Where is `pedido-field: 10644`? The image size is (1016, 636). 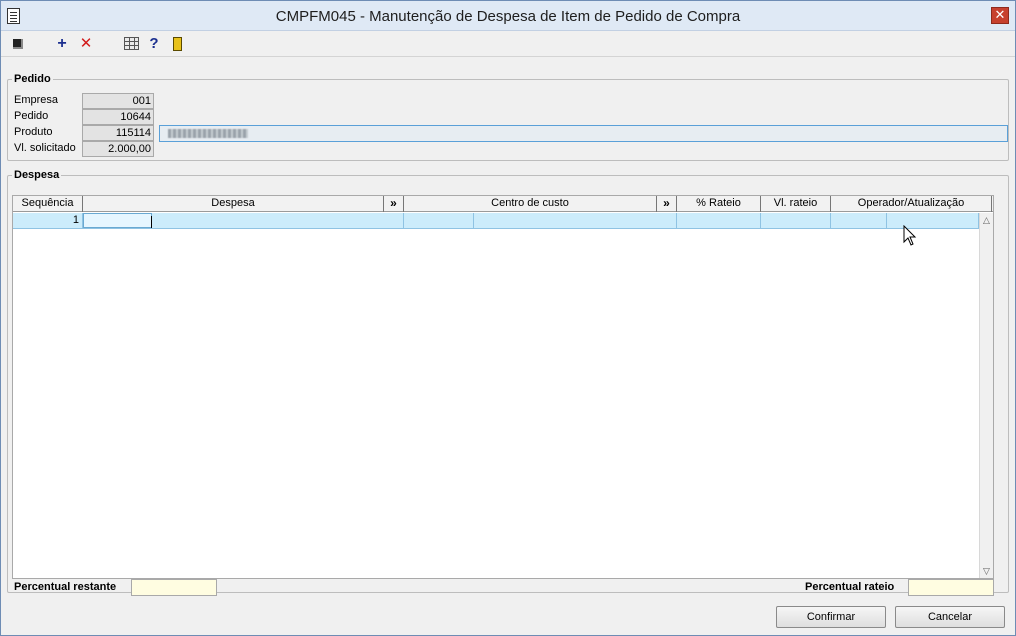 pedido-field: 10644 is located at coordinates (118, 117).